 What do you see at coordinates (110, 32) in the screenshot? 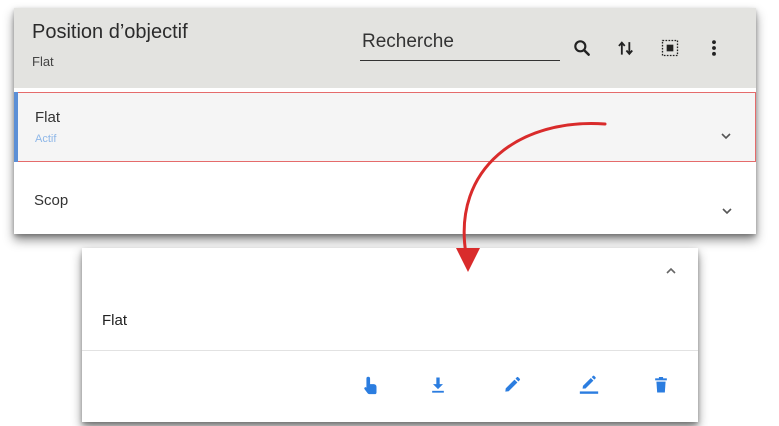
I see `page-title: Position d’objectif` at bounding box center [110, 32].